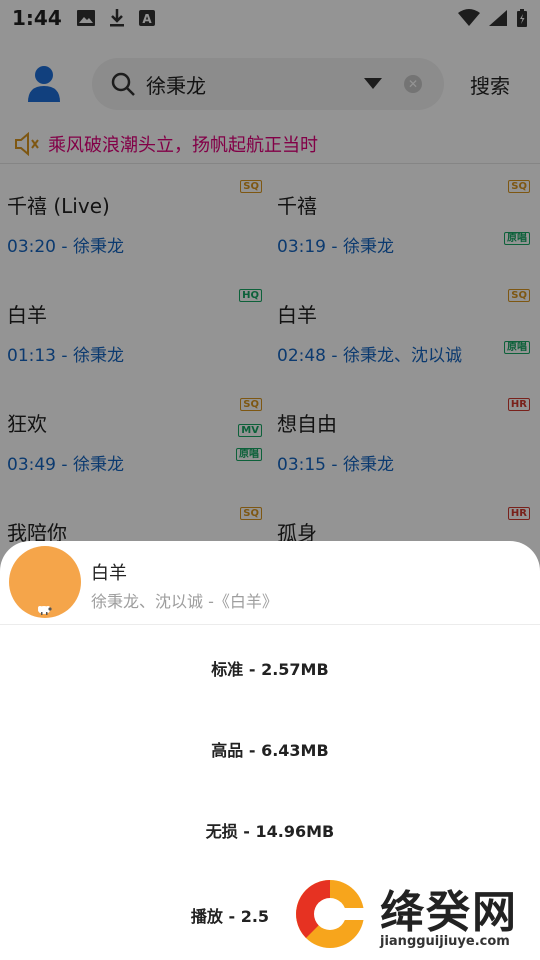 This screenshot has width=540, height=960. Describe the element at coordinates (330, 914) in the screenshot. I see `logo-icon` at that location.